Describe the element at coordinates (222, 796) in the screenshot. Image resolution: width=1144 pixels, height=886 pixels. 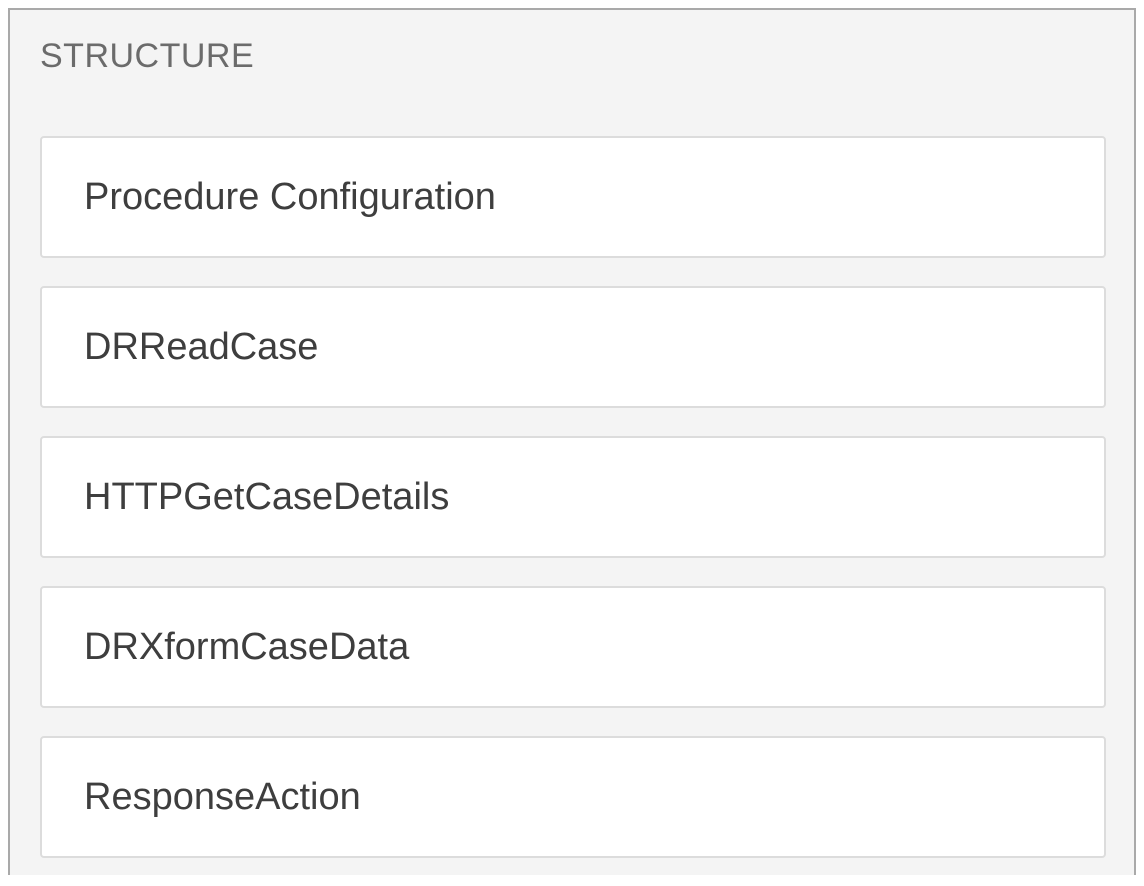
I see `structure-item-label: ResponseAction` at that location.